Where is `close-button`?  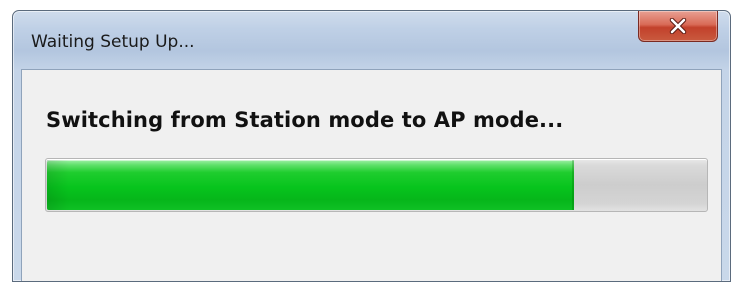 close-button is located at coordinates (678, 26).